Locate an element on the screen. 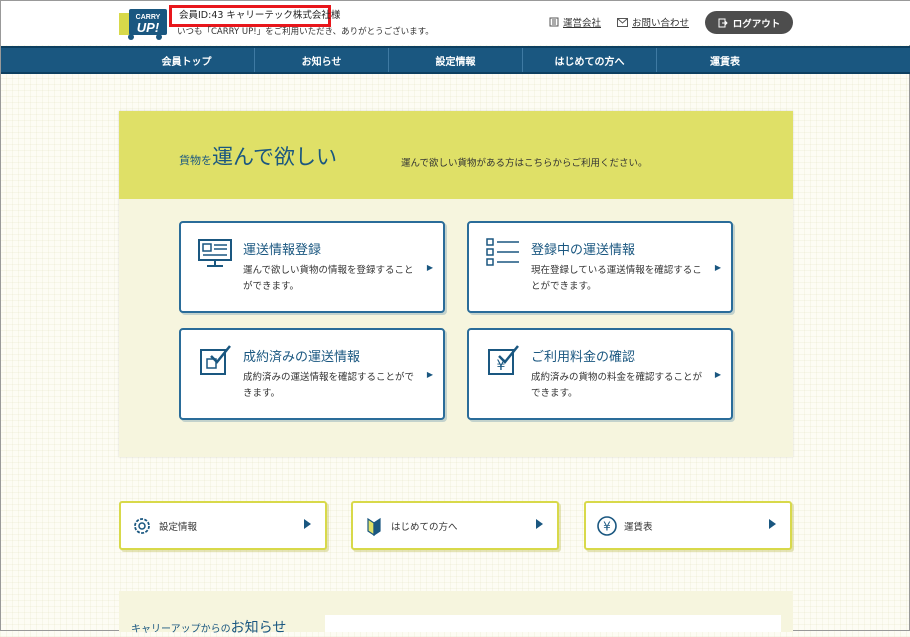 This screenshot has width=910, height=637. card-title: ご利用料金の確認 is located at coordinates (583, 357).